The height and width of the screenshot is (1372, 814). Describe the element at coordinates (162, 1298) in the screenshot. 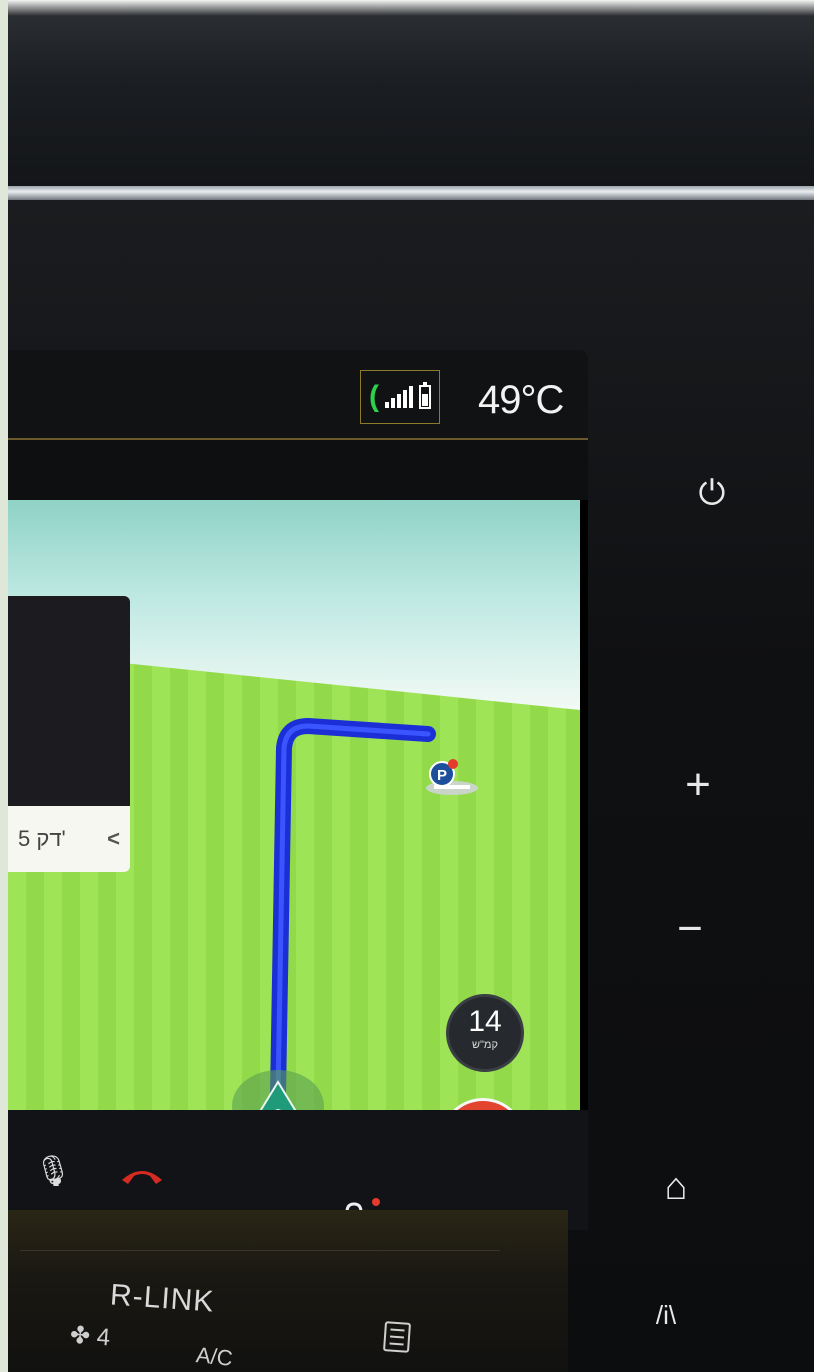

I see `r-link-label: R-LINK` at that location.